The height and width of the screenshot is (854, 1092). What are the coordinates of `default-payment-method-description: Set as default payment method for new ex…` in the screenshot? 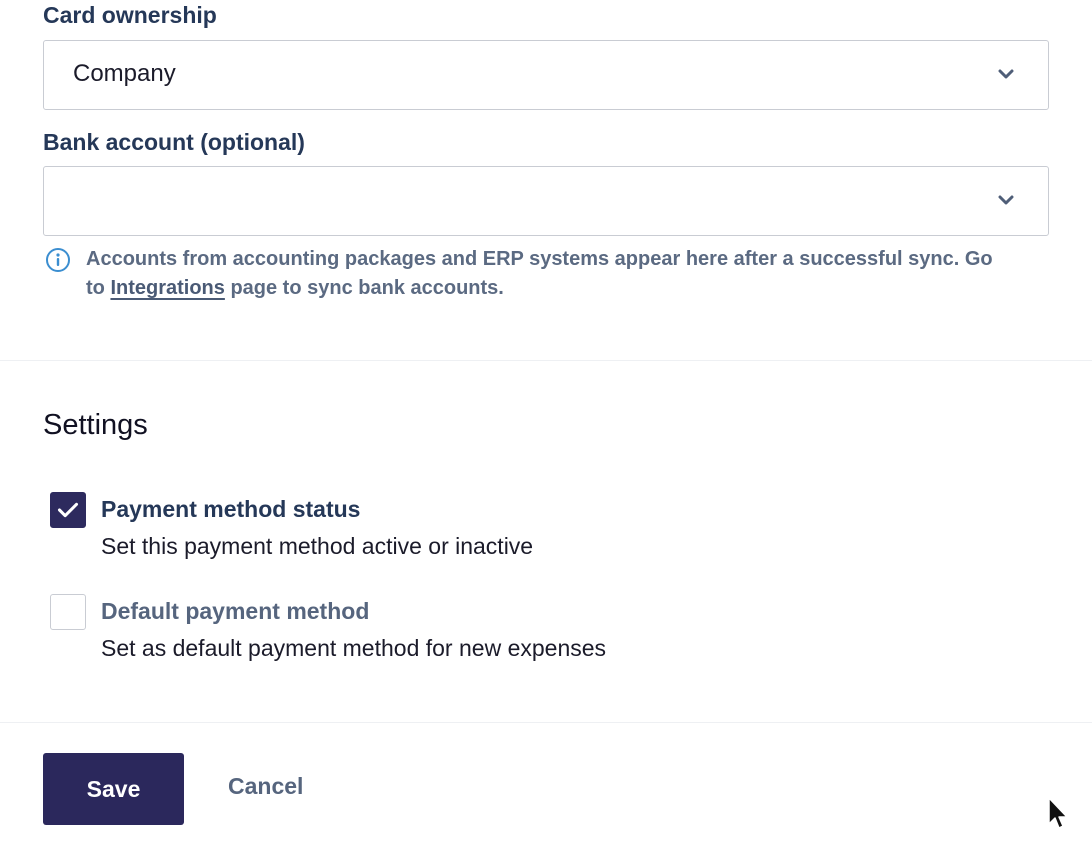 It's located at (354, 648).